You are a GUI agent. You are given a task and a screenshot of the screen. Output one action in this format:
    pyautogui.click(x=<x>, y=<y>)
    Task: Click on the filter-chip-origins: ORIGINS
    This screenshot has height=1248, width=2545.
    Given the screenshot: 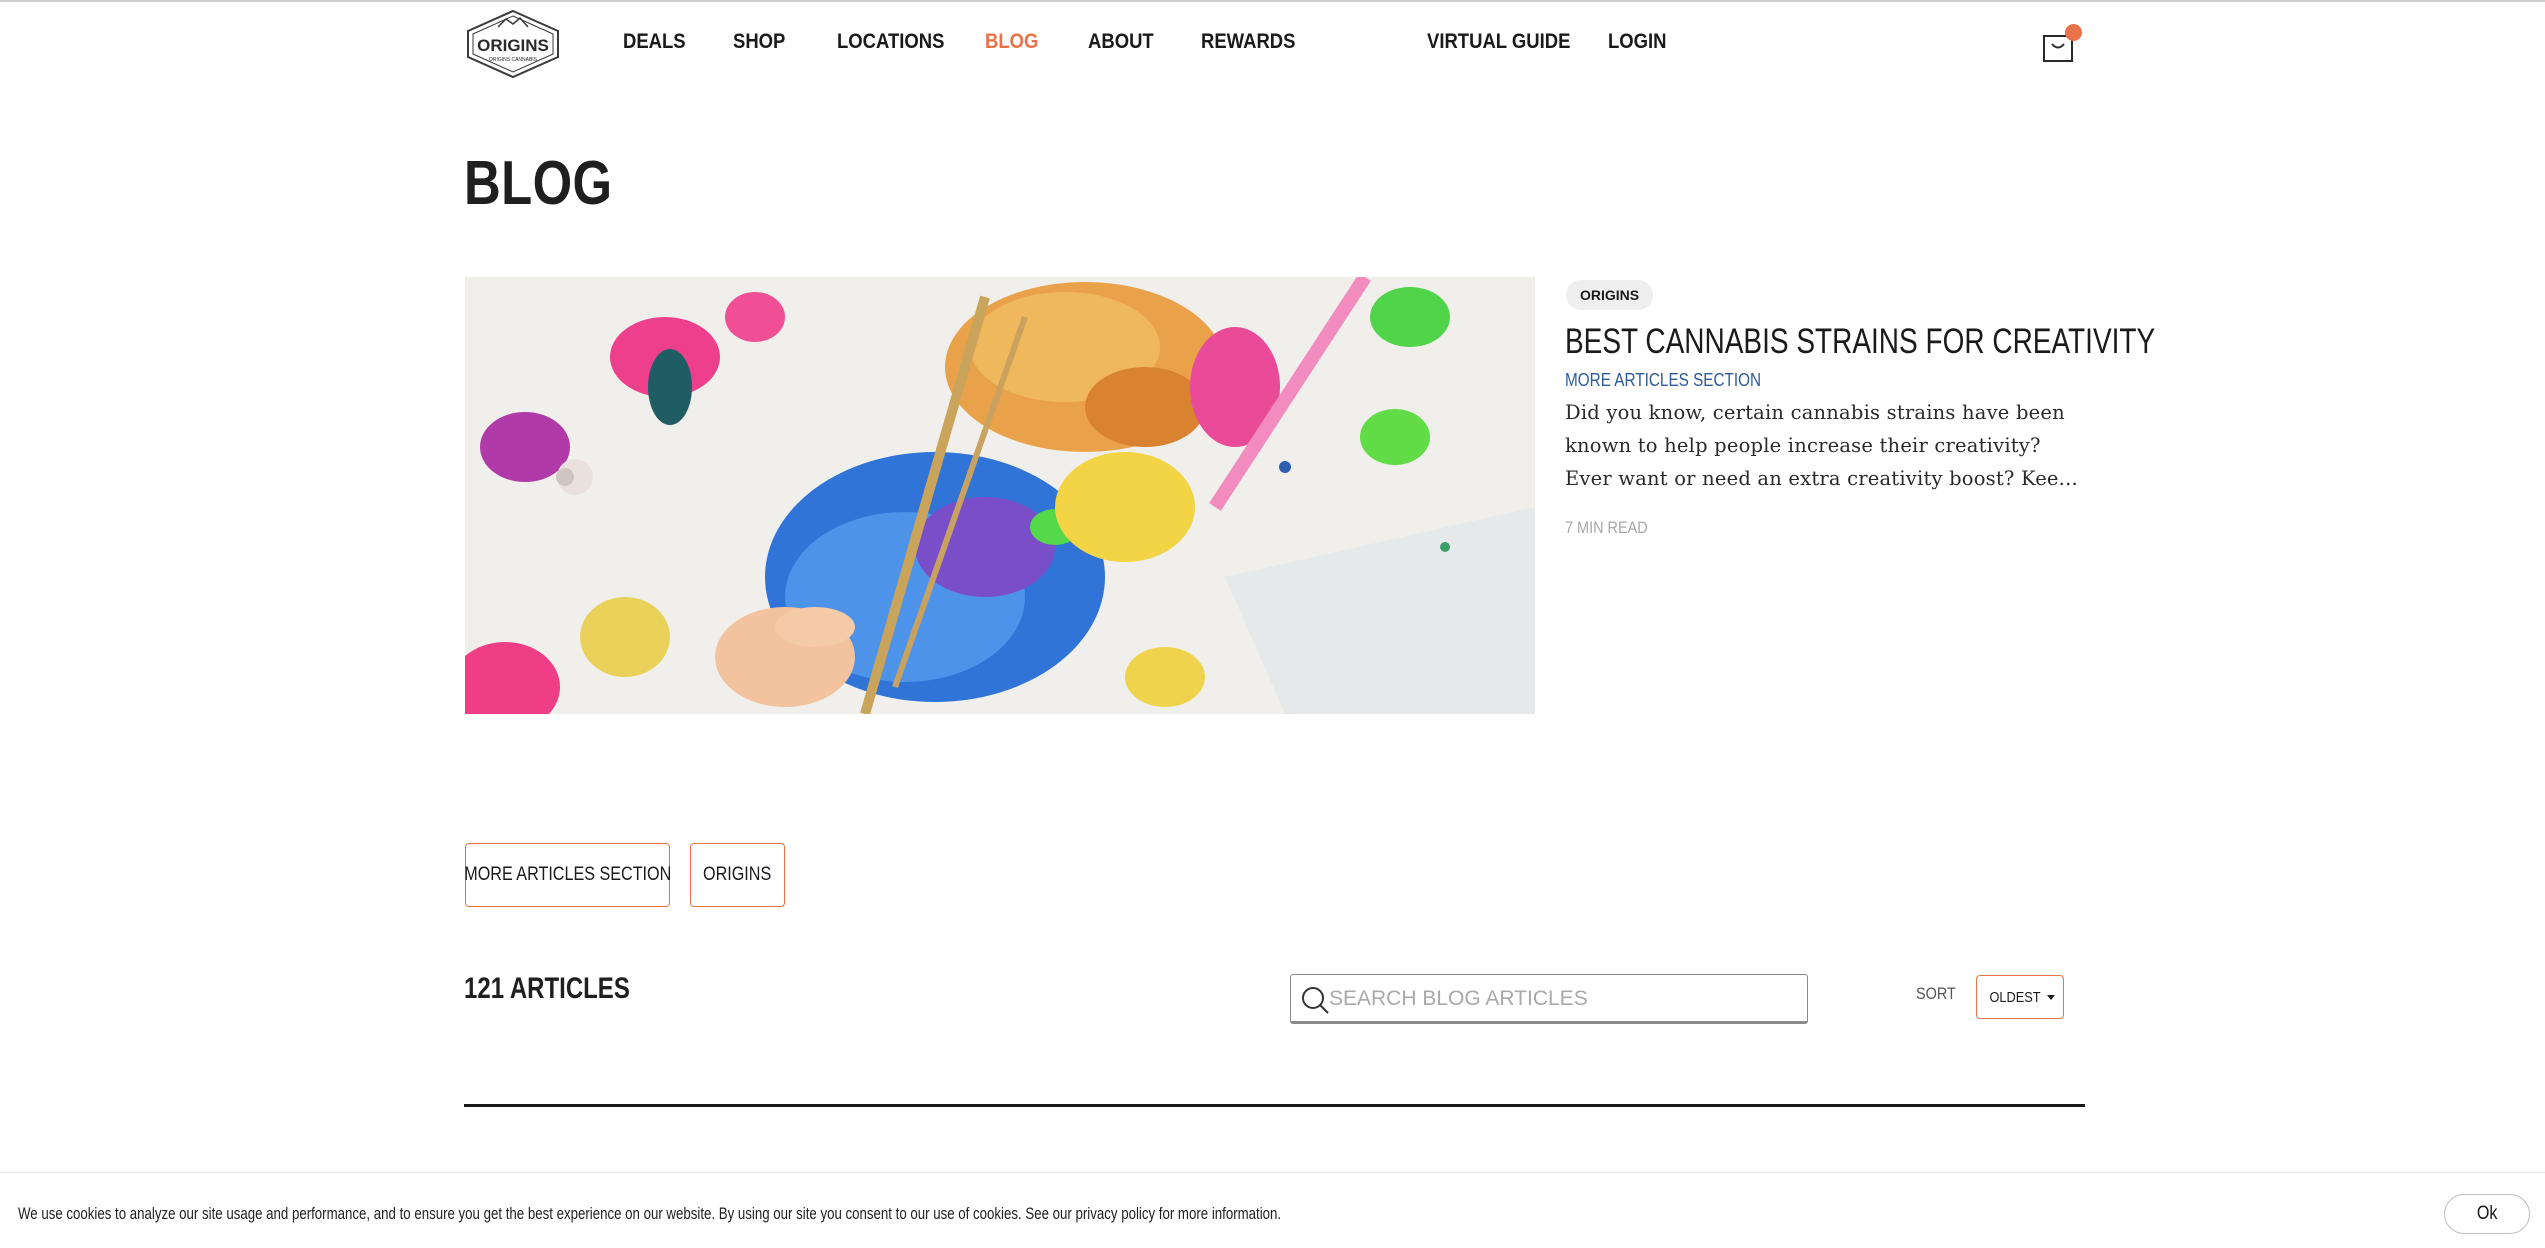 What is the action you would take?
    pyautogui.click(x=737, y=875)
    